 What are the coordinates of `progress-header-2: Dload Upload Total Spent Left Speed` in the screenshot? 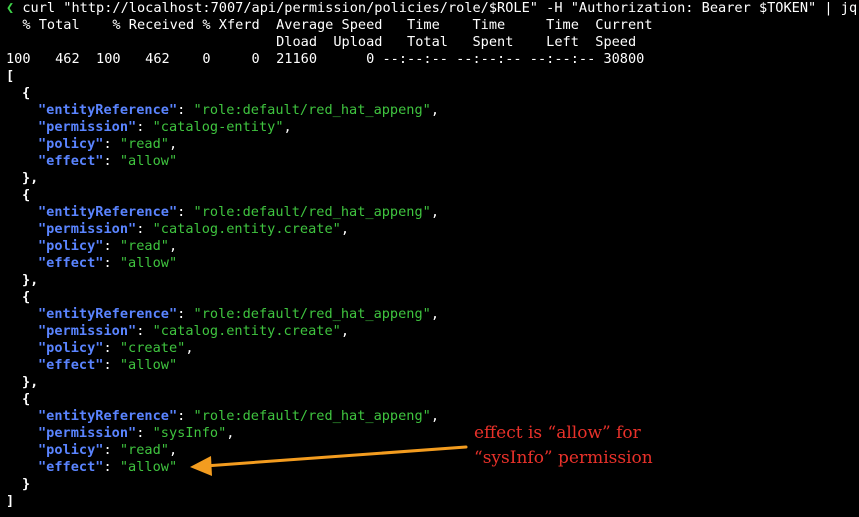 It's located at (321, 42).